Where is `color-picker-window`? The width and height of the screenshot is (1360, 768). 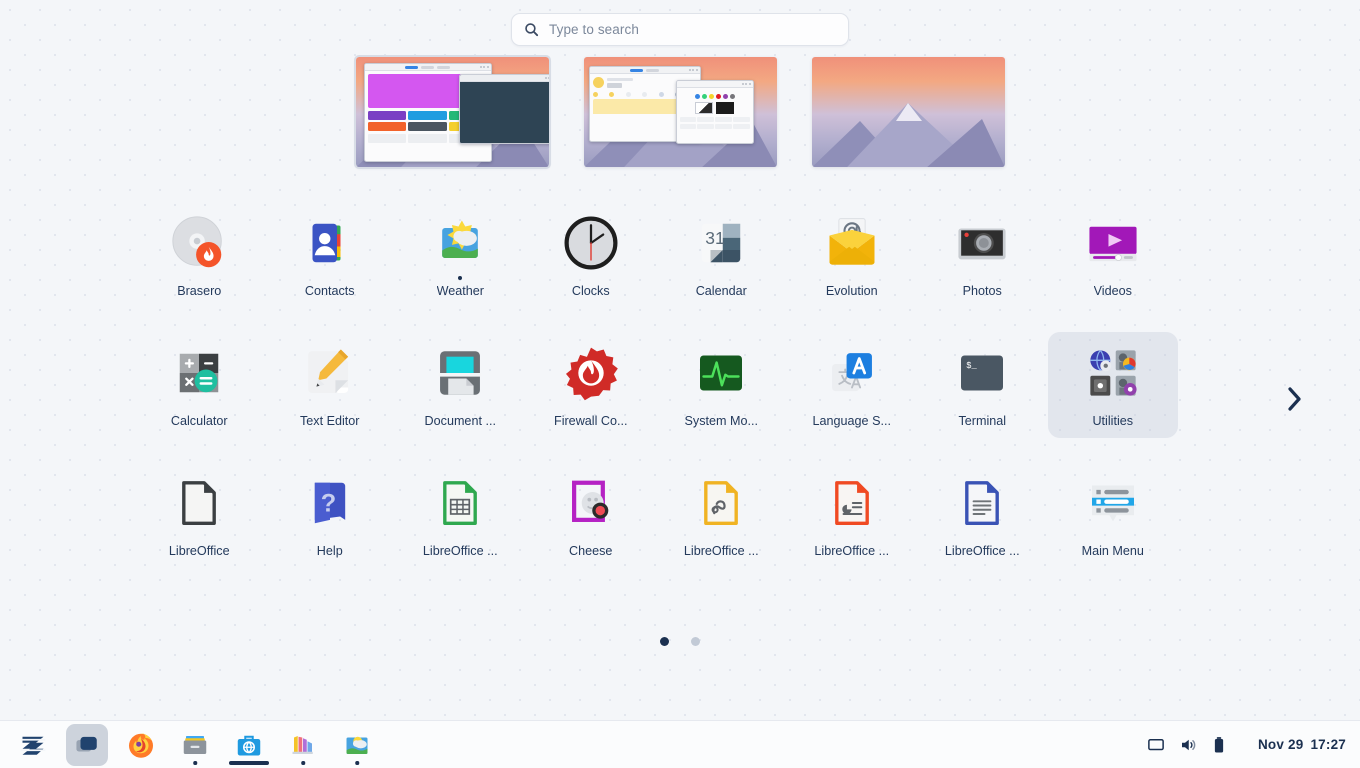 color-picker-window is located at coordinates (714, 112).